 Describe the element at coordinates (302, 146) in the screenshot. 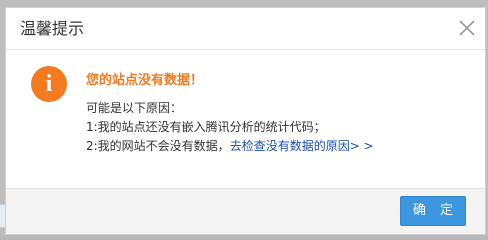

I see `check-reason-link: 去检查没有数据的原因> >` at that location.